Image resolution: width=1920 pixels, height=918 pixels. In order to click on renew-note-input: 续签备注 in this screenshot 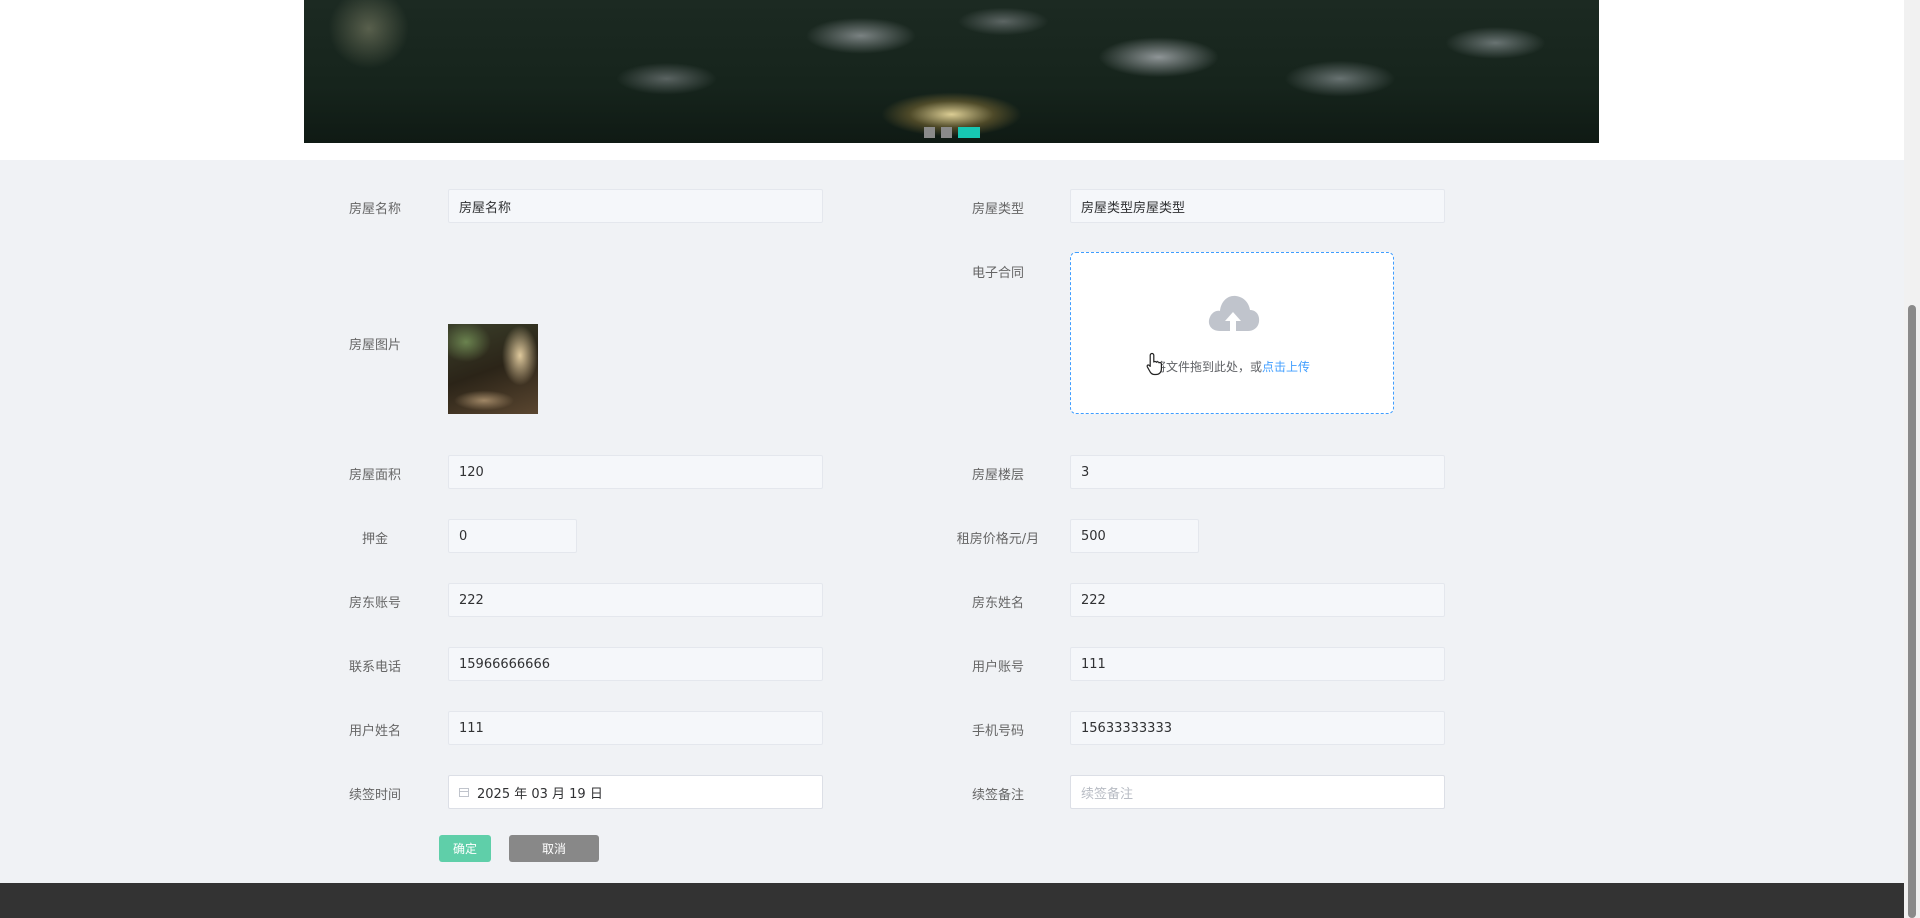, I will do `click(1257, 792)`.